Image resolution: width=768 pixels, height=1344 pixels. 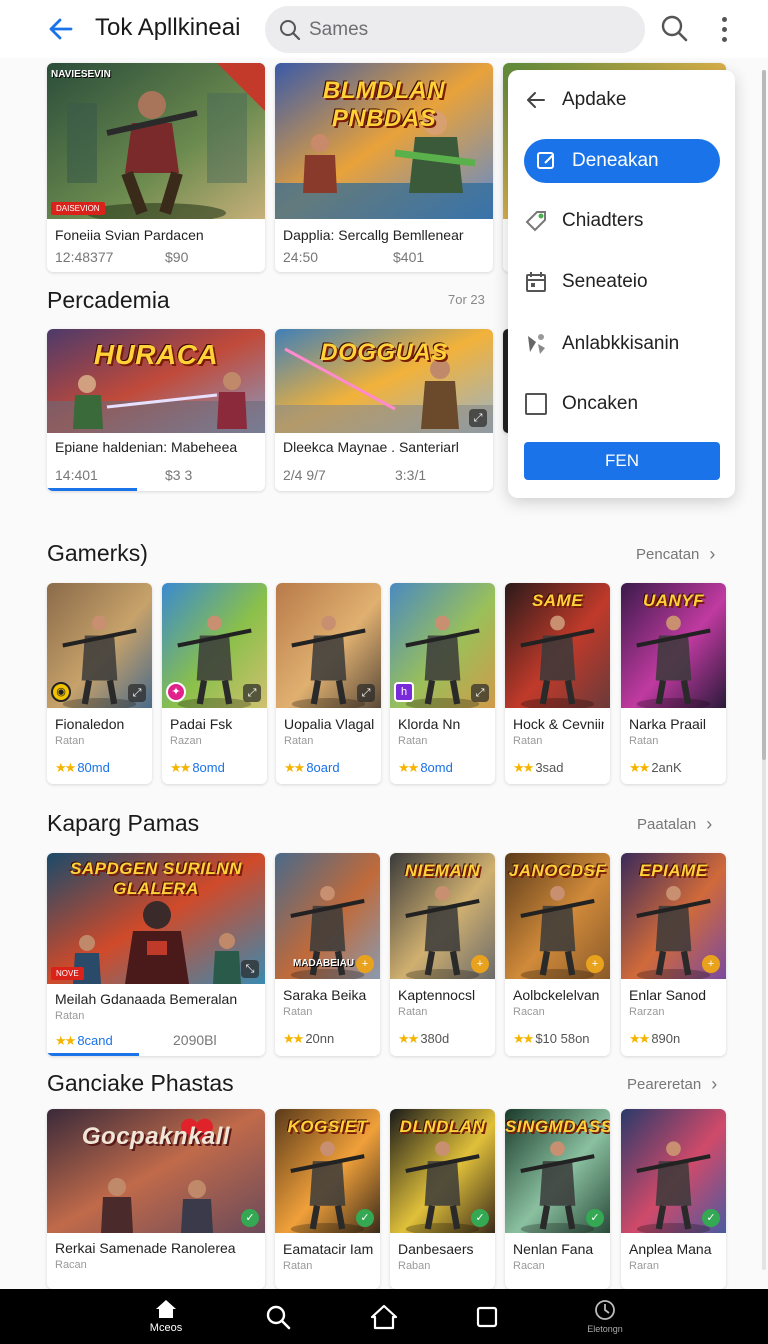 What do you see at coordinates (557, 1199) in the screenshot?
I see `game-card: SINGMDASS ✓ Nenlan Fana Racan` at bounding box center [557, 1199].